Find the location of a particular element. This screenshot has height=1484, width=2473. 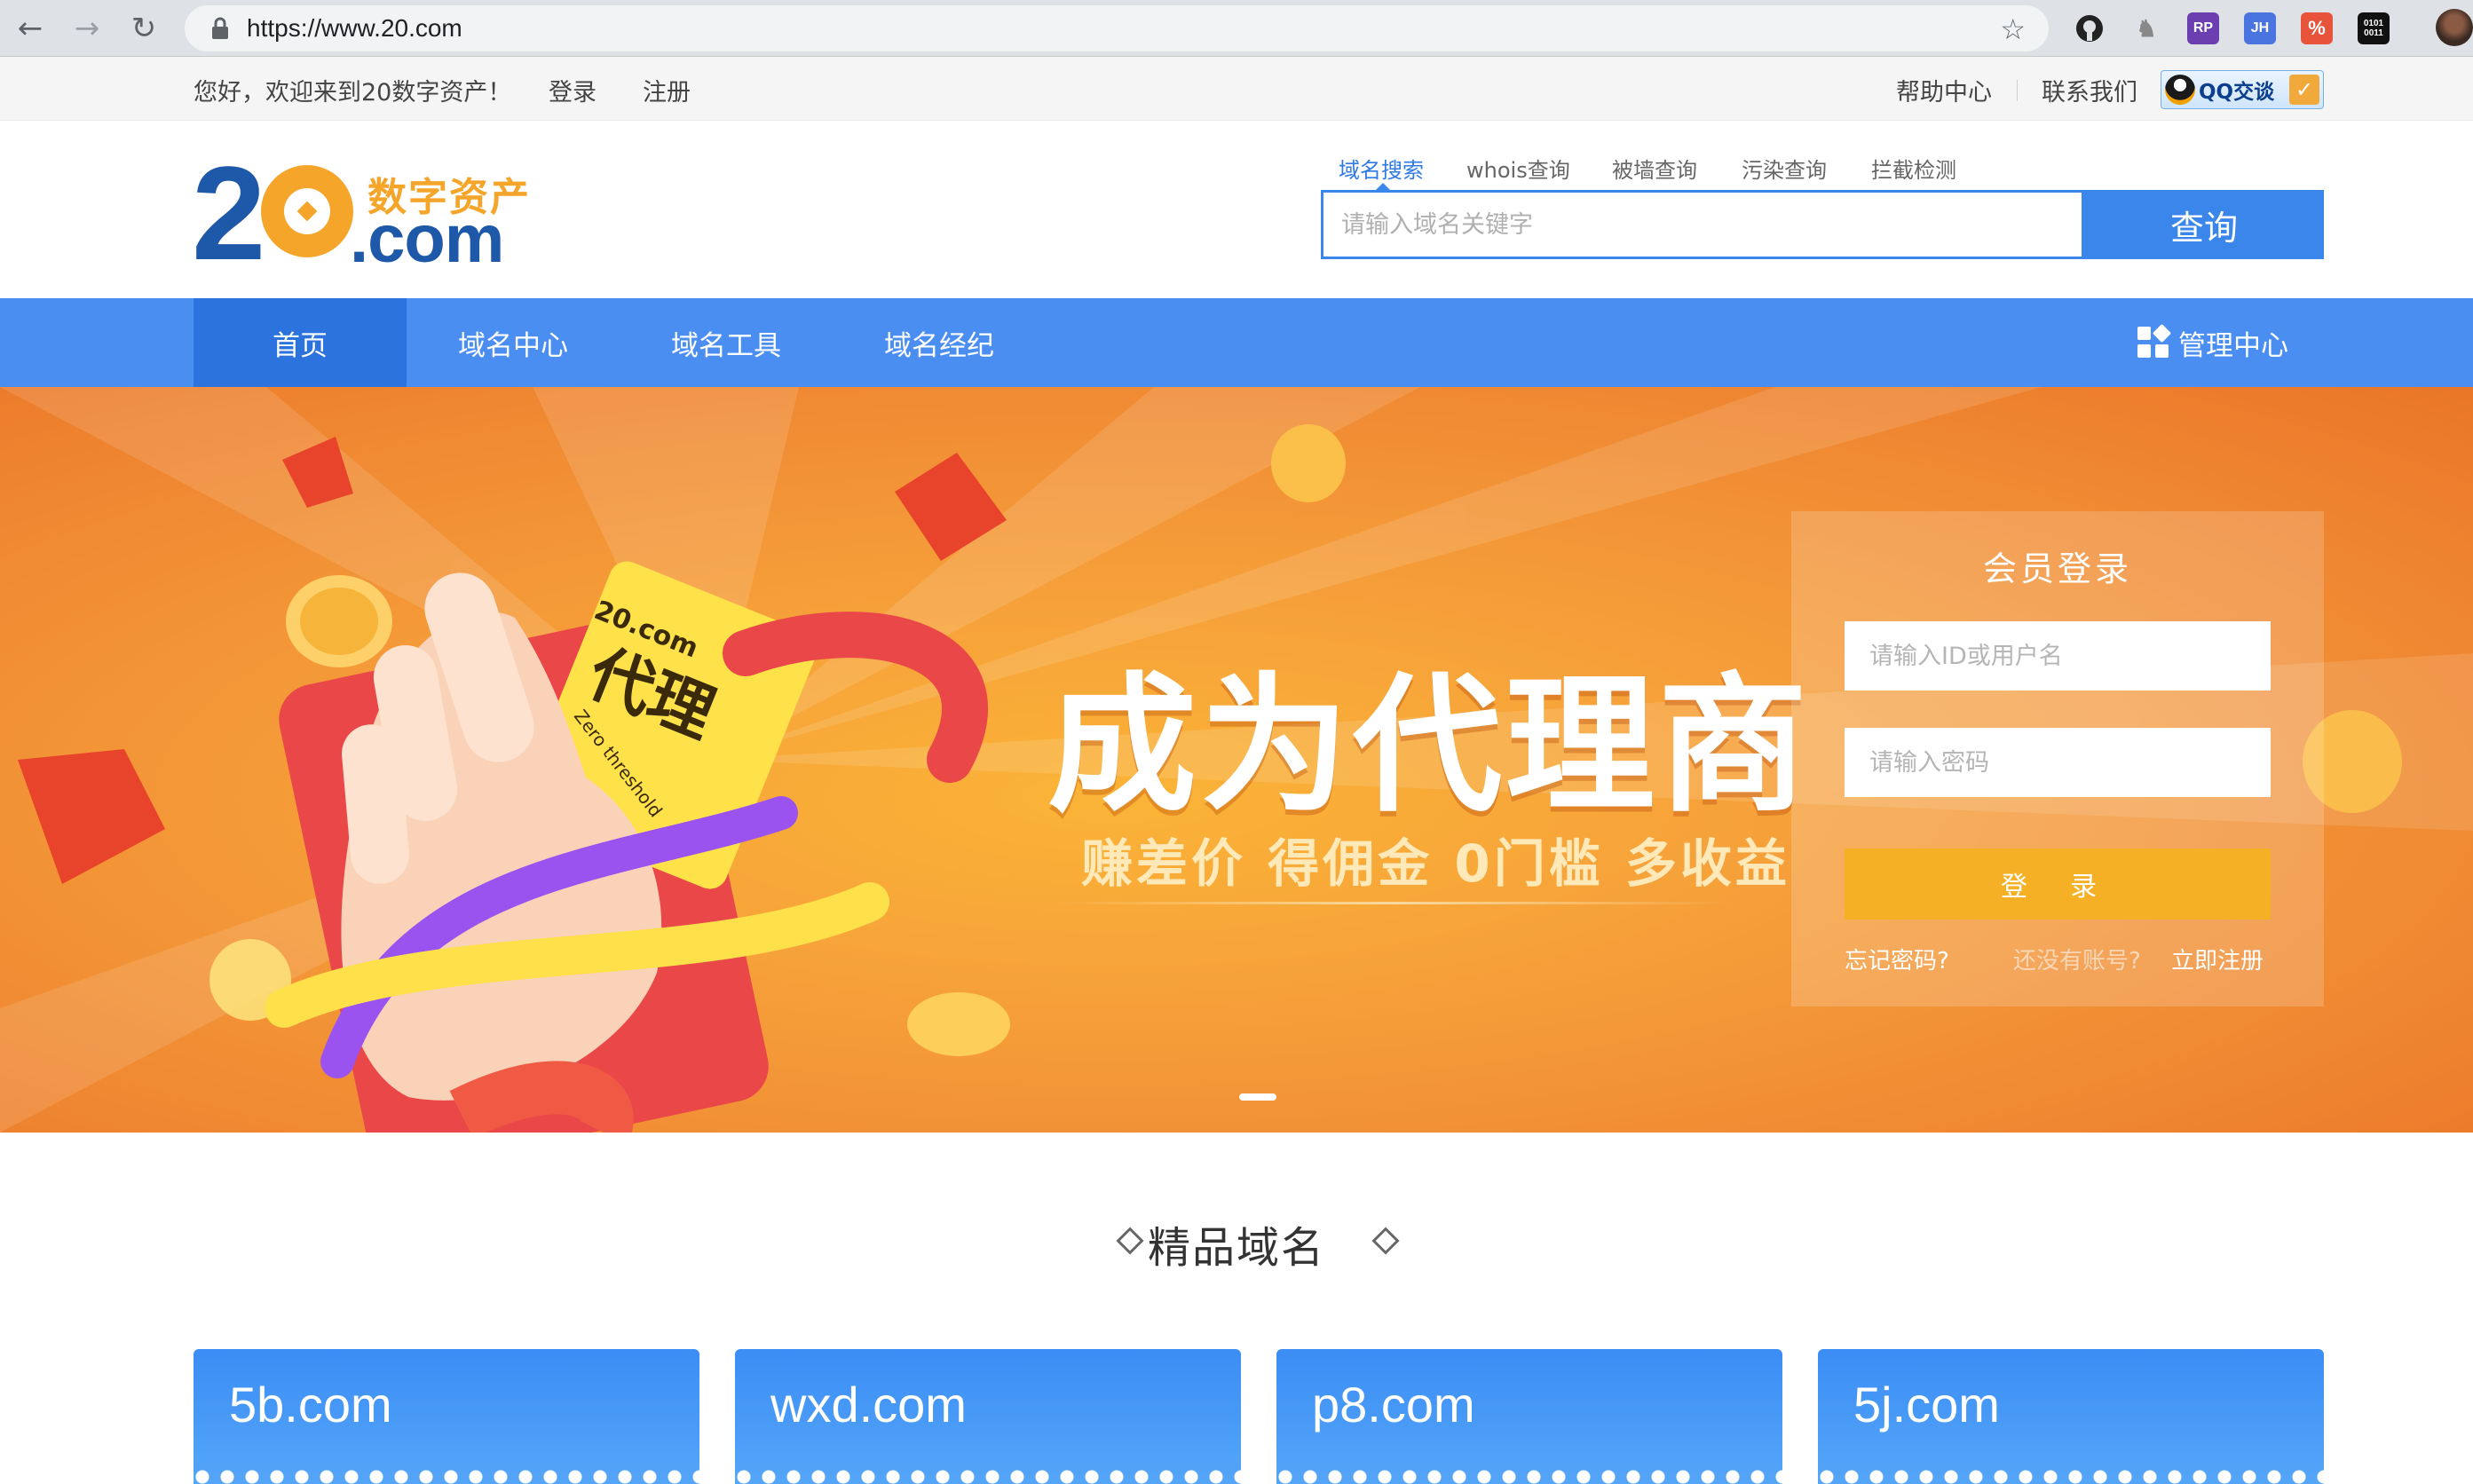

tab-domain-search: 域名搜索 is located at coordinates (1382, 169).